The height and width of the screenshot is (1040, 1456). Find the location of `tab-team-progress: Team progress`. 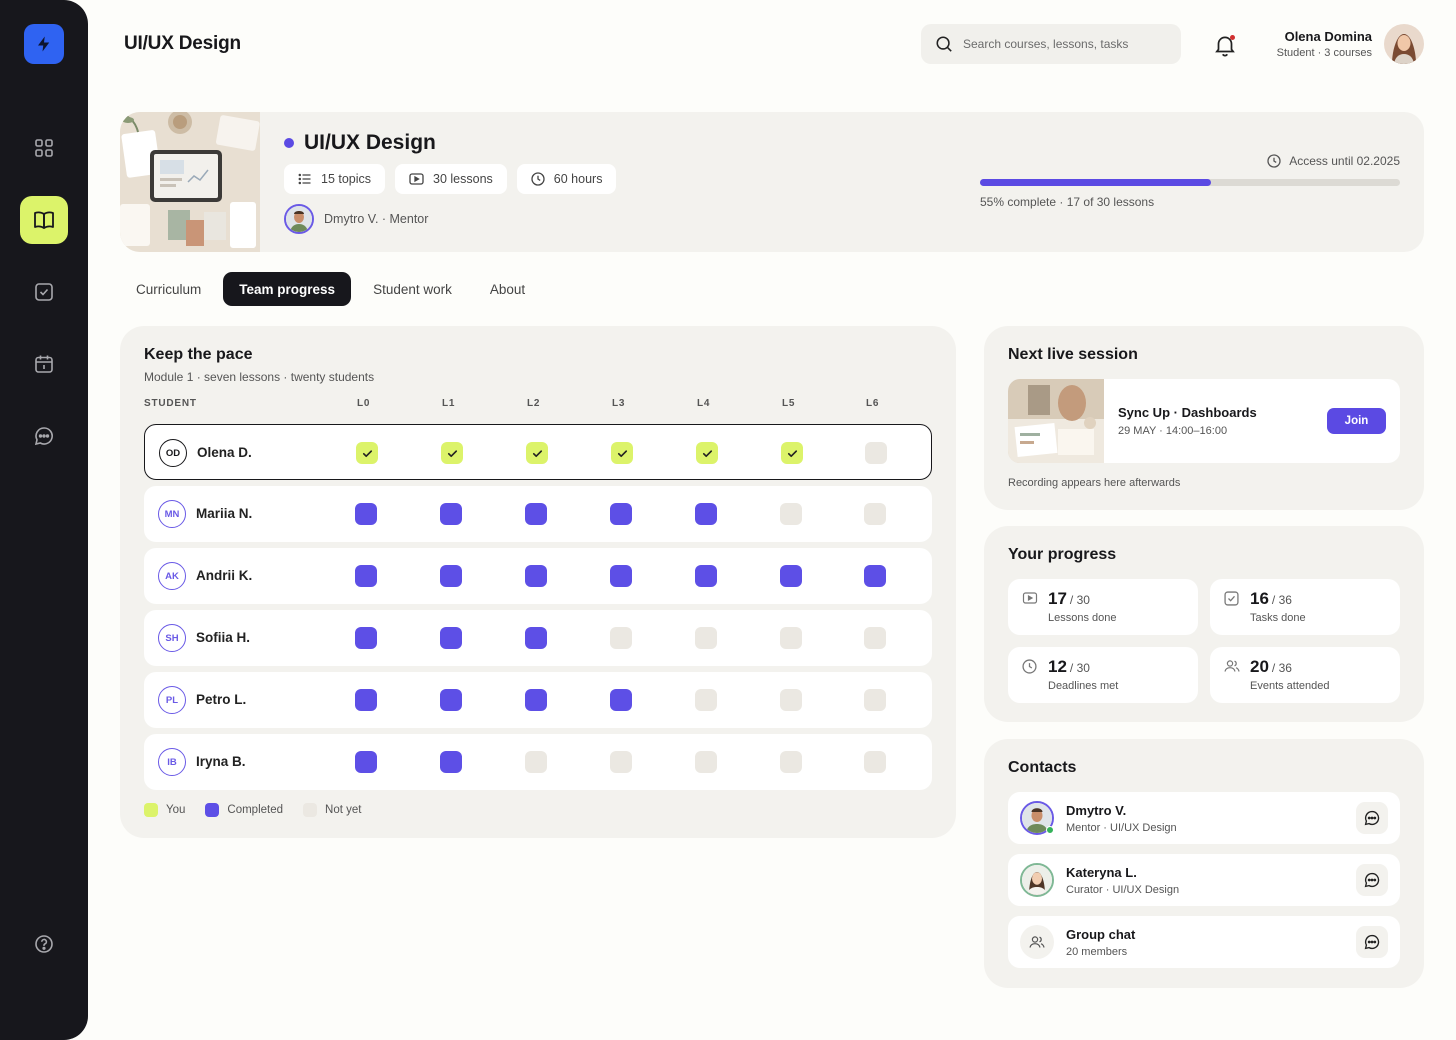

tab-team-progress: Team progress is located at coordinates (287, 289).